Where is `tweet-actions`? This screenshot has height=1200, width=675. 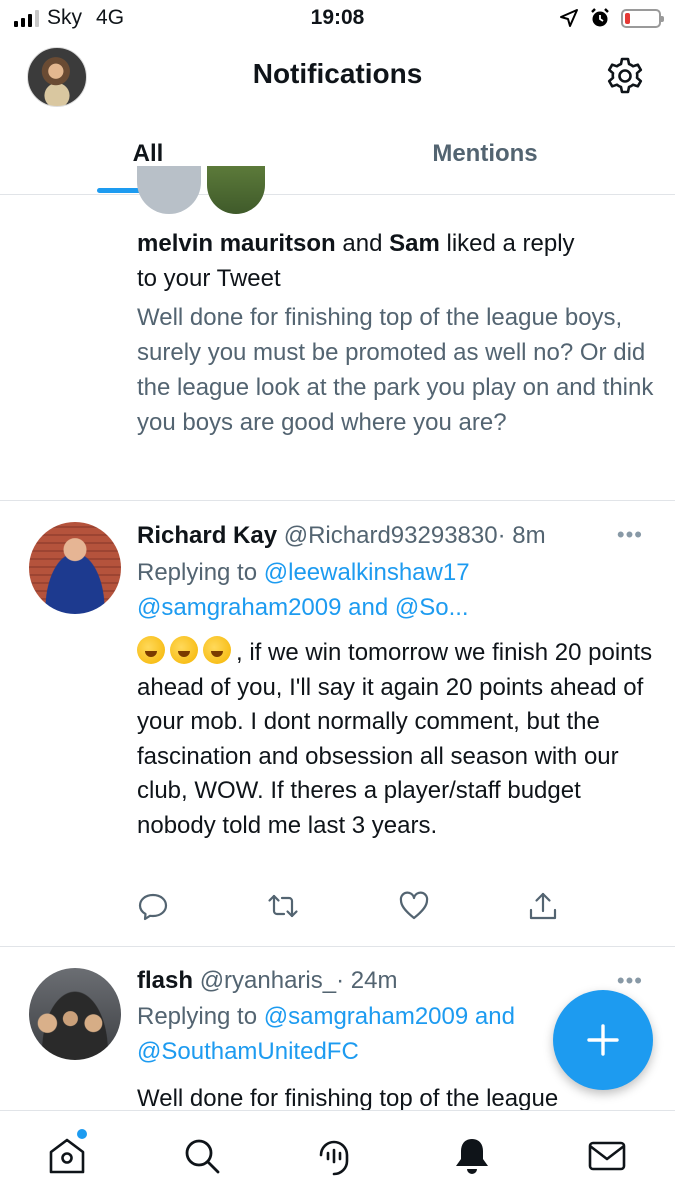 tweet-actions is located at coordinates (352, 908).